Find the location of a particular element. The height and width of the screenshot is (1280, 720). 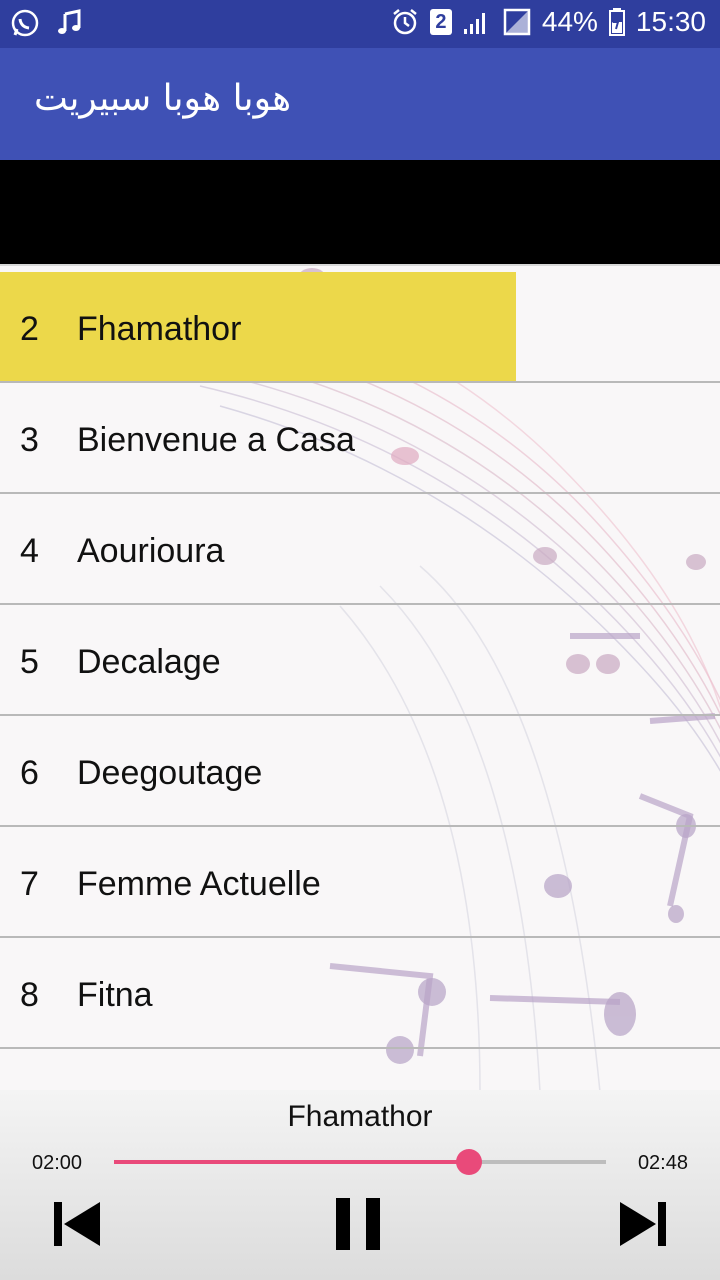

track-number: 3 is located at coordinates (29, 440).